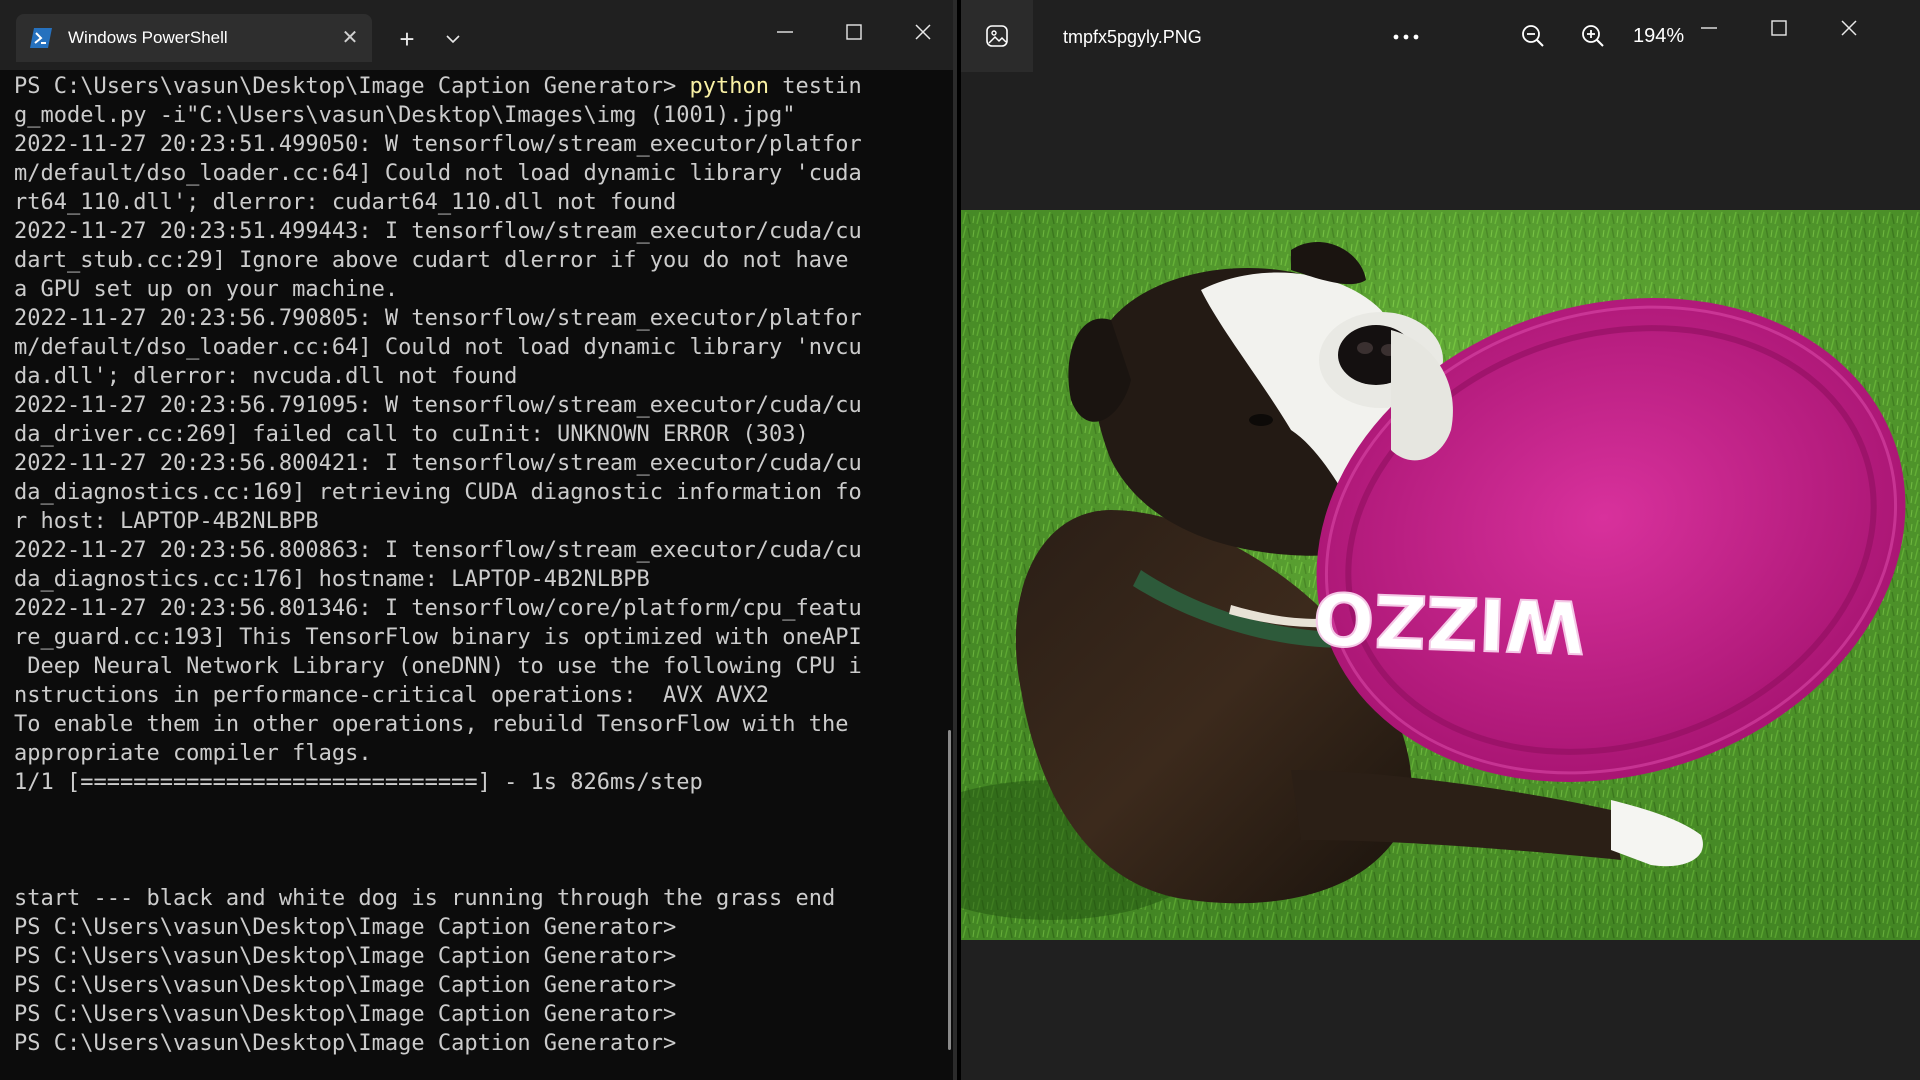  I want to click on powershell-icon, so click(41, 38).